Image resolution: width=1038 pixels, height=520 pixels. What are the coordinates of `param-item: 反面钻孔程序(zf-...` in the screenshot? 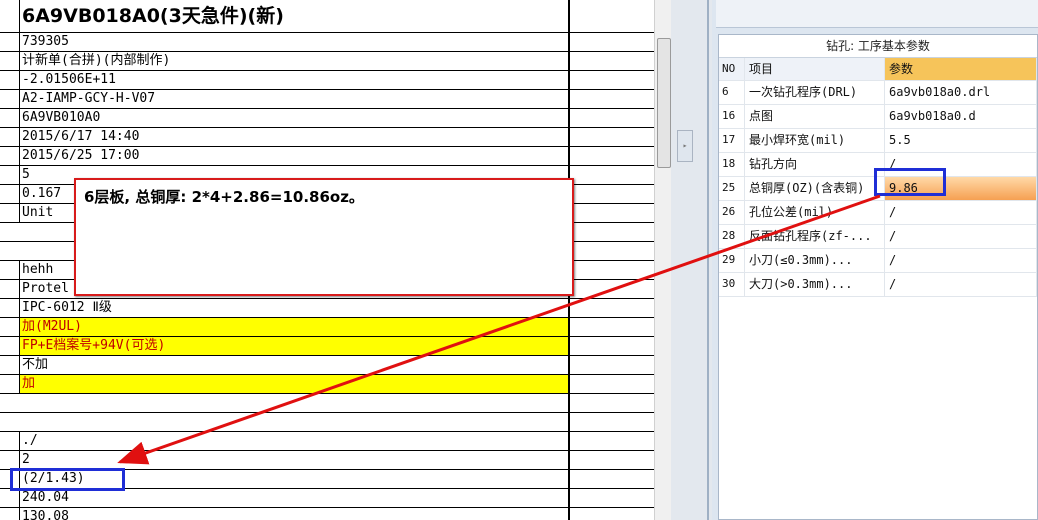 It's located at (815, 236).